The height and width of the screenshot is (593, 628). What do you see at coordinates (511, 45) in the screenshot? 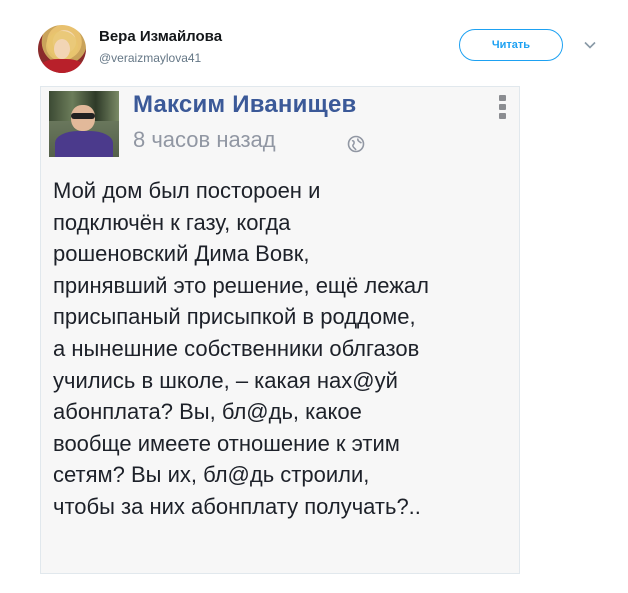
I see `follow-button: Читать` at bounding box center [511, 45].